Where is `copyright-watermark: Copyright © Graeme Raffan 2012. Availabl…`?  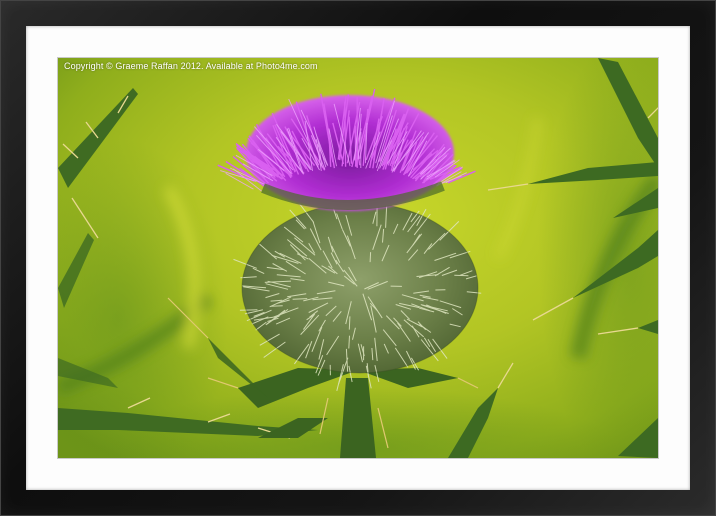
copyright-watermark: Copyright © Graeme Raffan 2012. Availabl… is located at coordinates (191, 66).